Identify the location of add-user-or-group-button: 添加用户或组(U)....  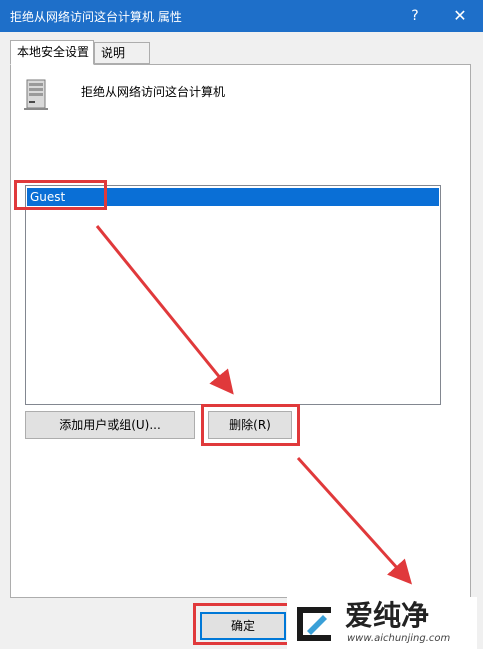
(110, 425).